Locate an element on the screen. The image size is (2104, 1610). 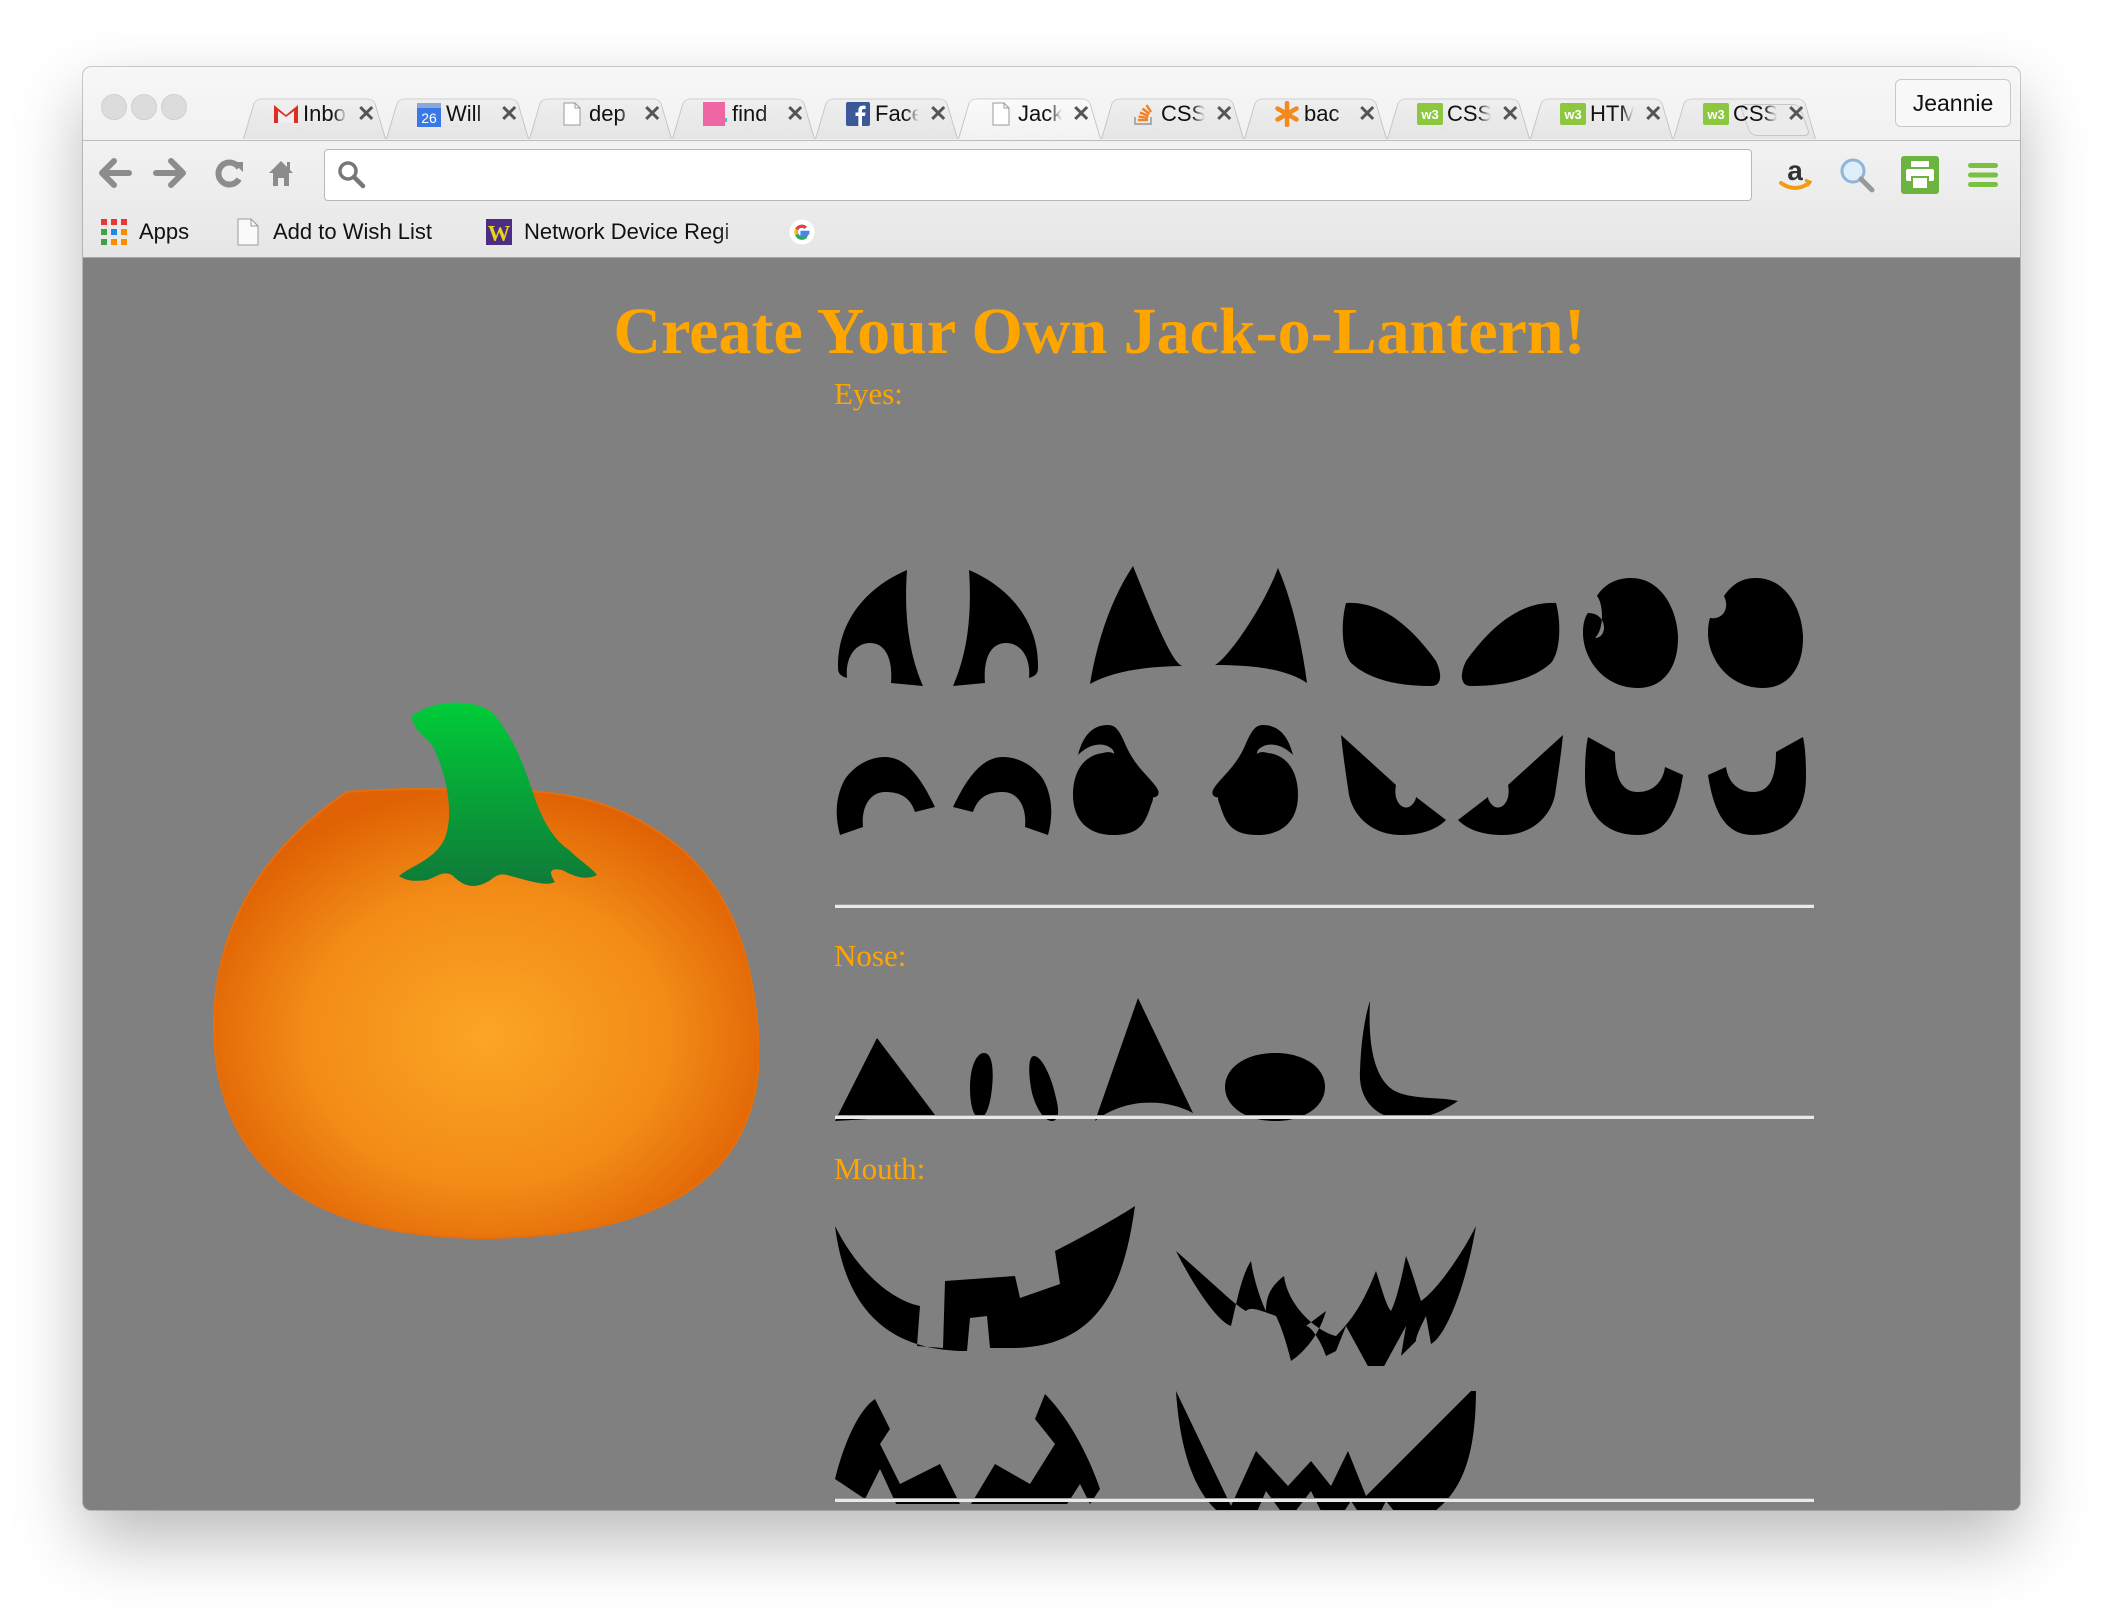
tab-dep: dep ✕ is located at coordinates (600, 114).